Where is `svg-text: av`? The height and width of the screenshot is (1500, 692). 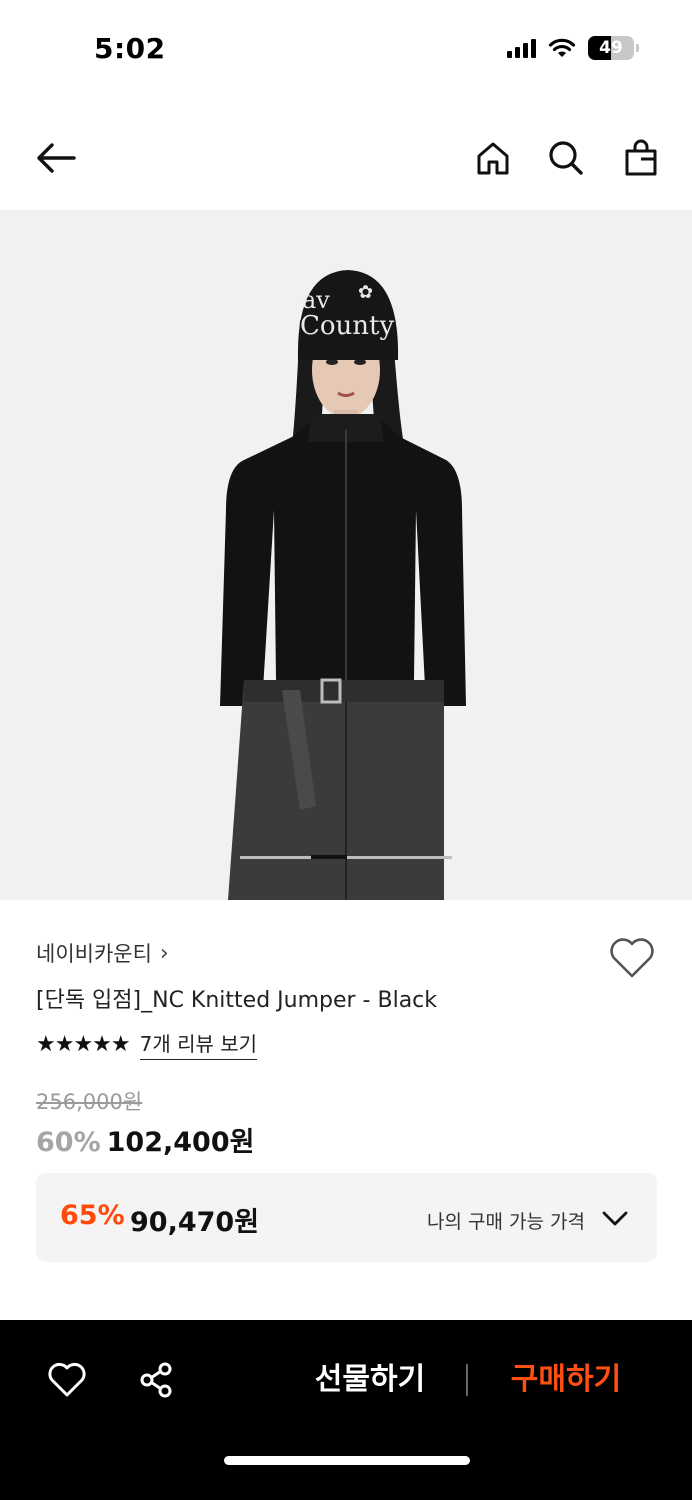 svg-text: av is located at coordinates (316, 300).